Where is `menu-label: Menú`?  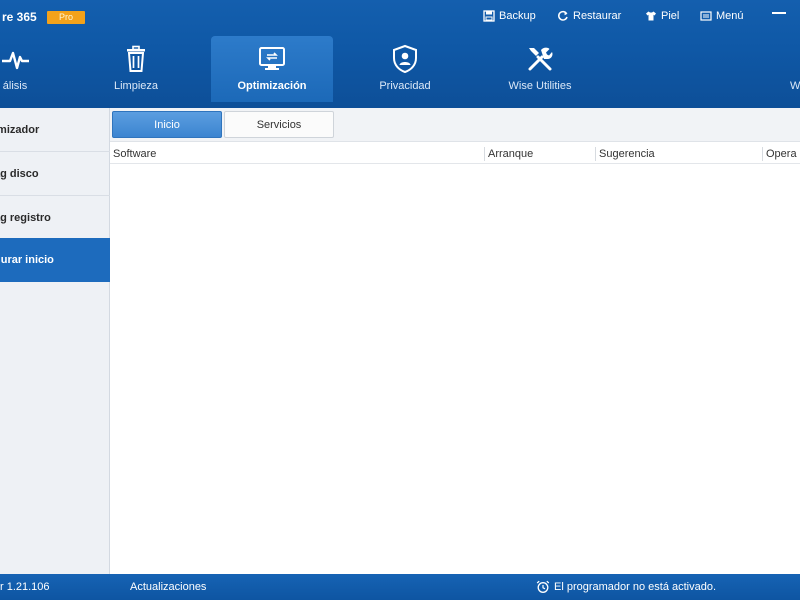 menu-label: Menú is located at coordinates (730, 16).